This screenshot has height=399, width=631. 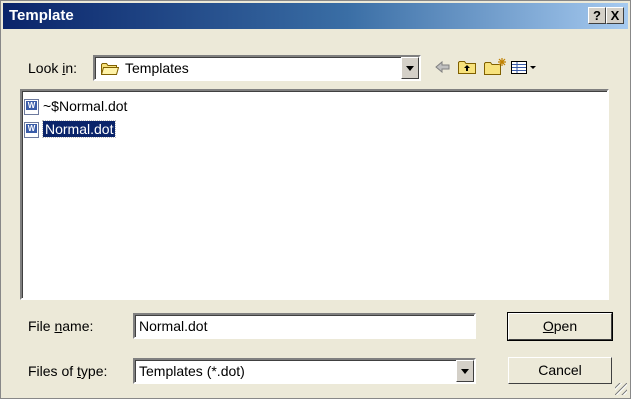 I want to click on filename-label-post: ame:, so click(x=78, y=326).